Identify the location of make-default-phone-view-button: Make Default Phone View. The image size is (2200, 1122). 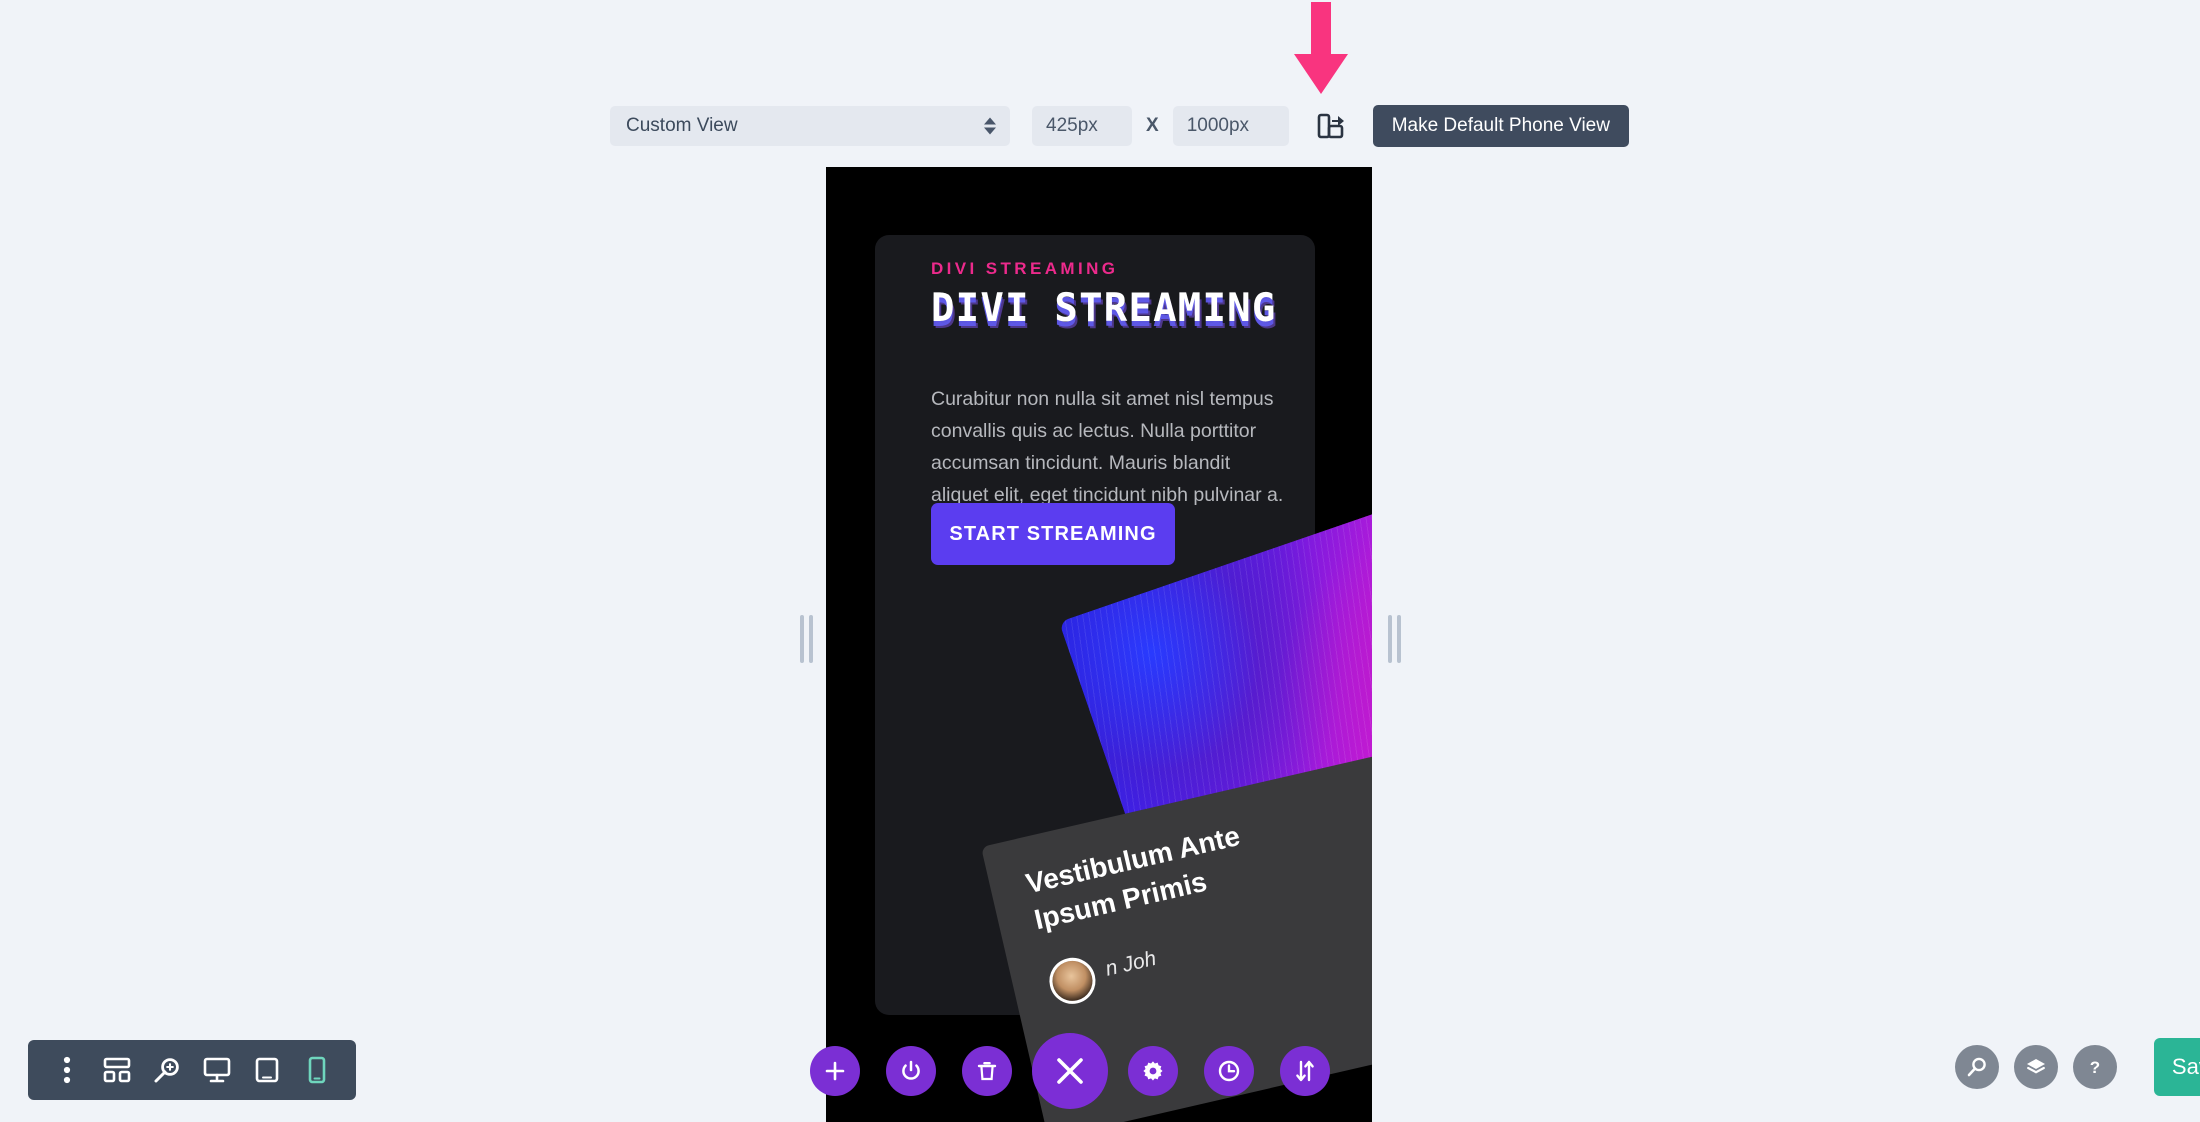
(1500, 126).